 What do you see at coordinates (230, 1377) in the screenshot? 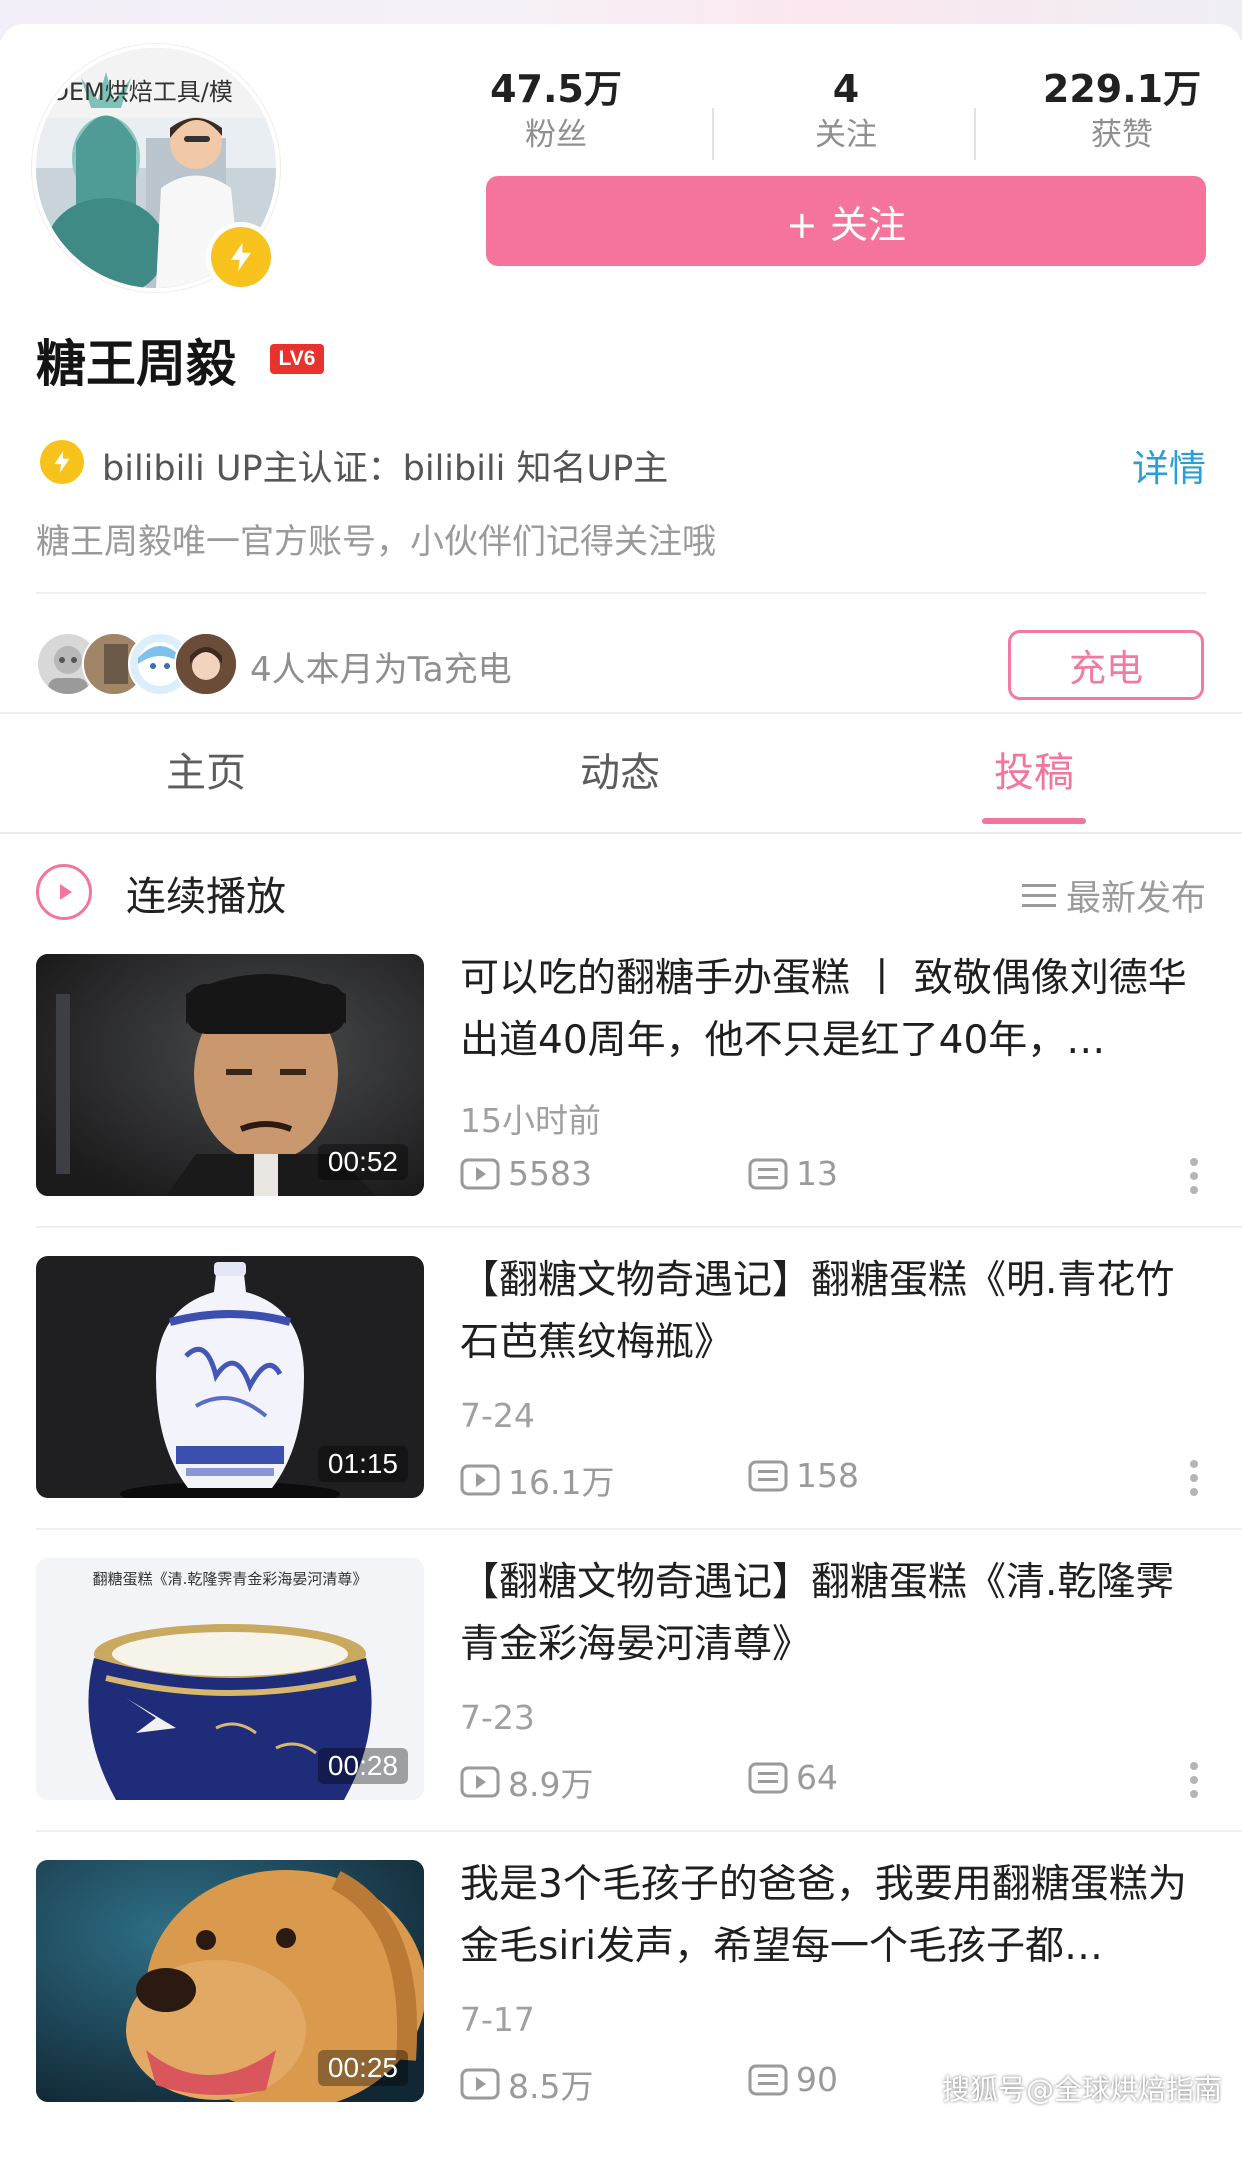
I see `video-thumbnail: 01:15` at bounding box center [230, 1377].